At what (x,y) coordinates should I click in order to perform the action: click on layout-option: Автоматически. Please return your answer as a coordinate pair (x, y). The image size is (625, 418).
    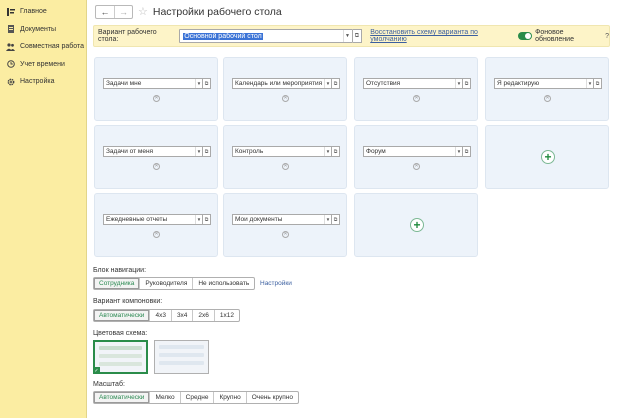
    Looking at the image, I should click on (122, 315).